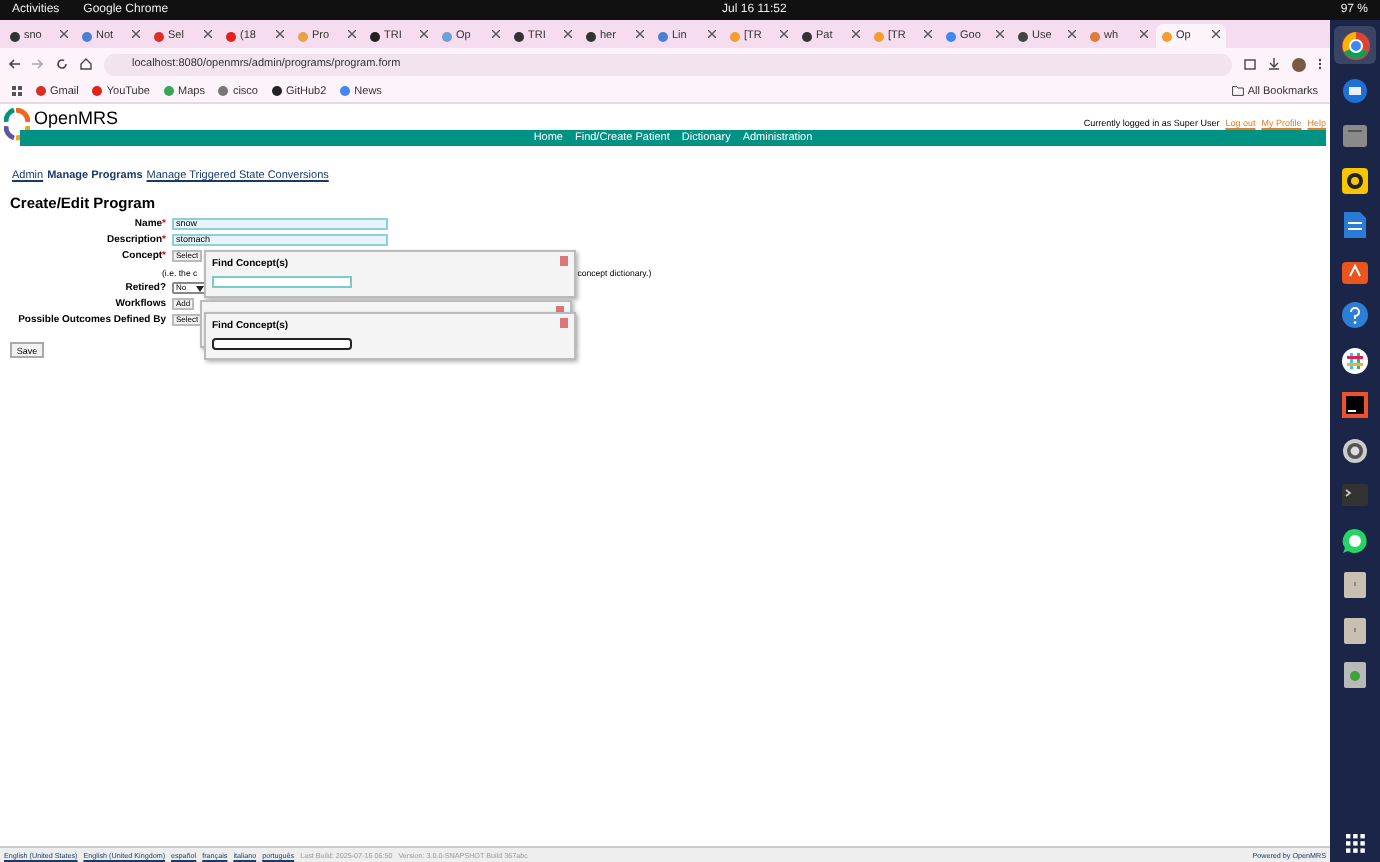 The height and width of the screenshot is (862, 1380). I want to click on mail-icon, so click(1355, 90).